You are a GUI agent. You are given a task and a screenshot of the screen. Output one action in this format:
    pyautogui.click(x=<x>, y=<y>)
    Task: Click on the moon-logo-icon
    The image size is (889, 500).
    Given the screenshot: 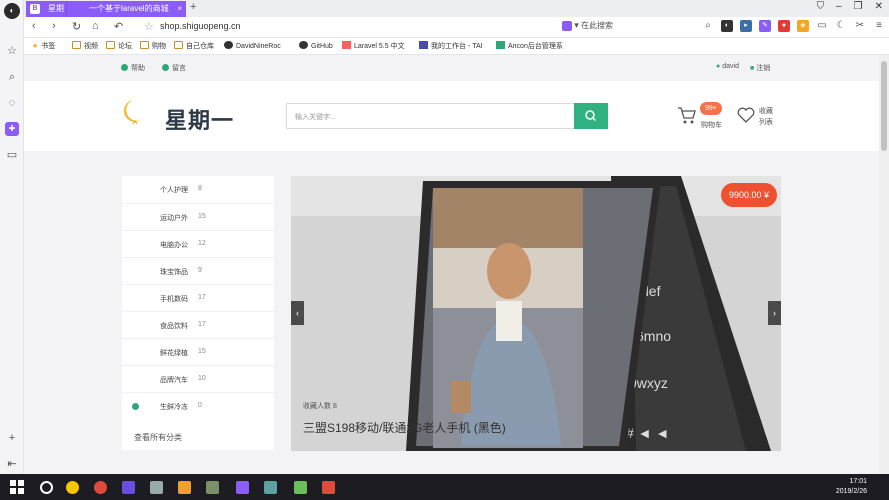 What is the action you would take?
    pyautogui.click(x=131, y=113)
    